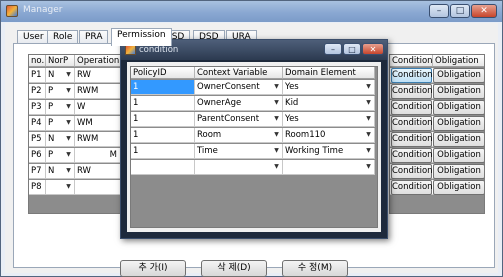 Image resolution: width=503 pixels, height=277 pixels. What do you see at coordinates (228, 119) in the screenshot?
I see `context-variable-value: ParentConsent` at bounding box center [228, 119].